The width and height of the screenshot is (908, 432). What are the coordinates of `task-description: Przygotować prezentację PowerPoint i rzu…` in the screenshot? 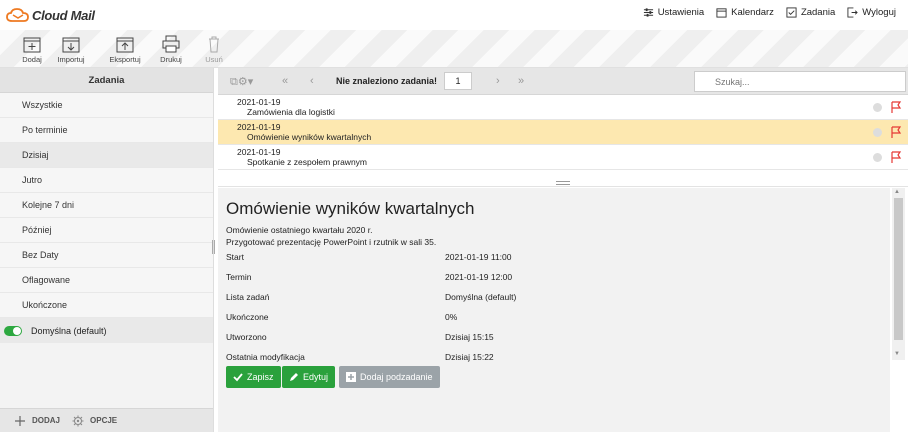 It's located at (331, 242).